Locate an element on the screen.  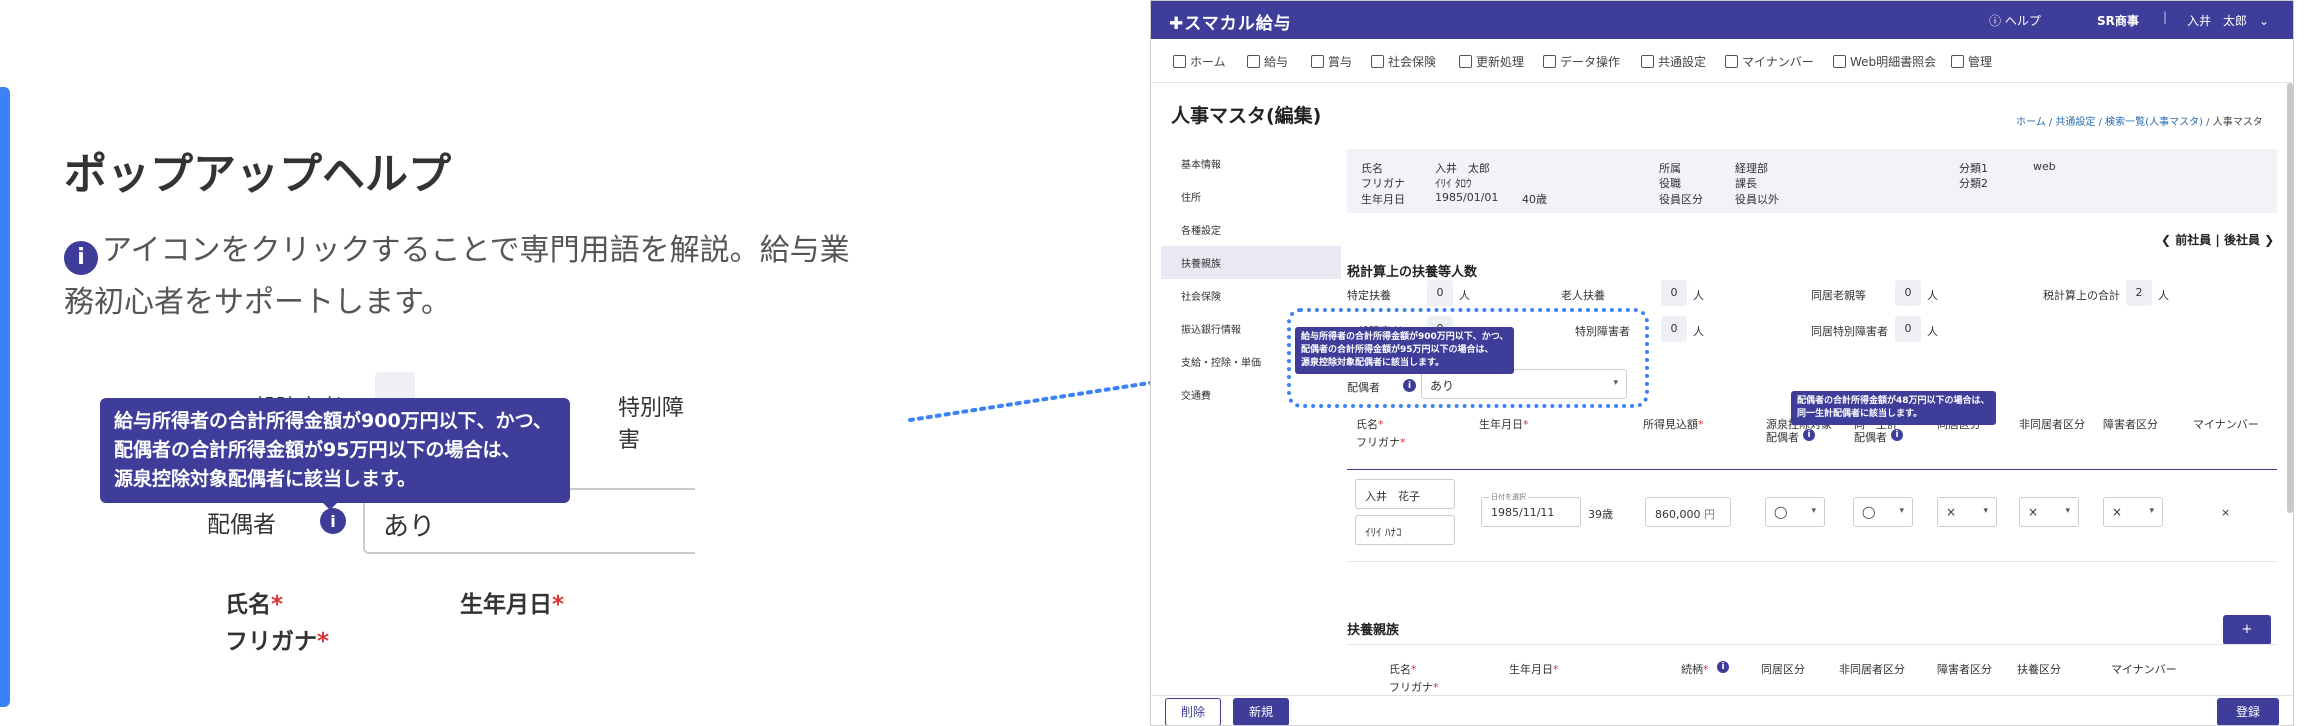
spouse-name-input: 入井 花子 is located at coordinates (1405, 494).